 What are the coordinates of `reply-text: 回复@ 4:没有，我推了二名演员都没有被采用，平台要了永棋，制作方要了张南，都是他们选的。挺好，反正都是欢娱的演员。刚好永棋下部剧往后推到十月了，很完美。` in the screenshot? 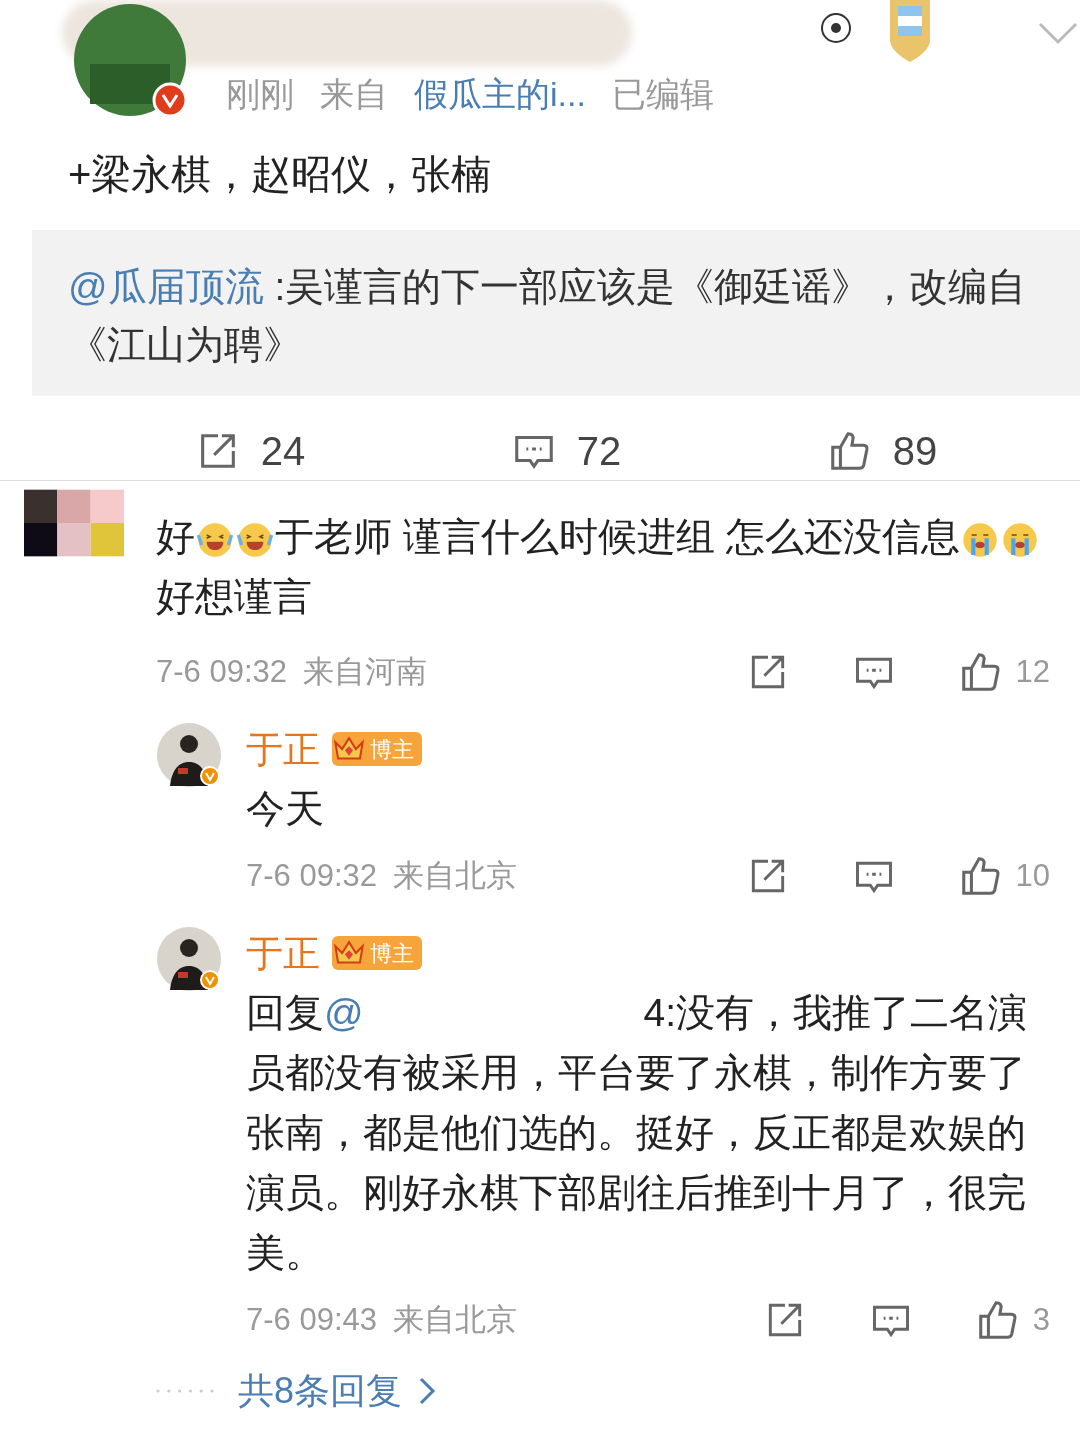 It's located at (637, 1133).